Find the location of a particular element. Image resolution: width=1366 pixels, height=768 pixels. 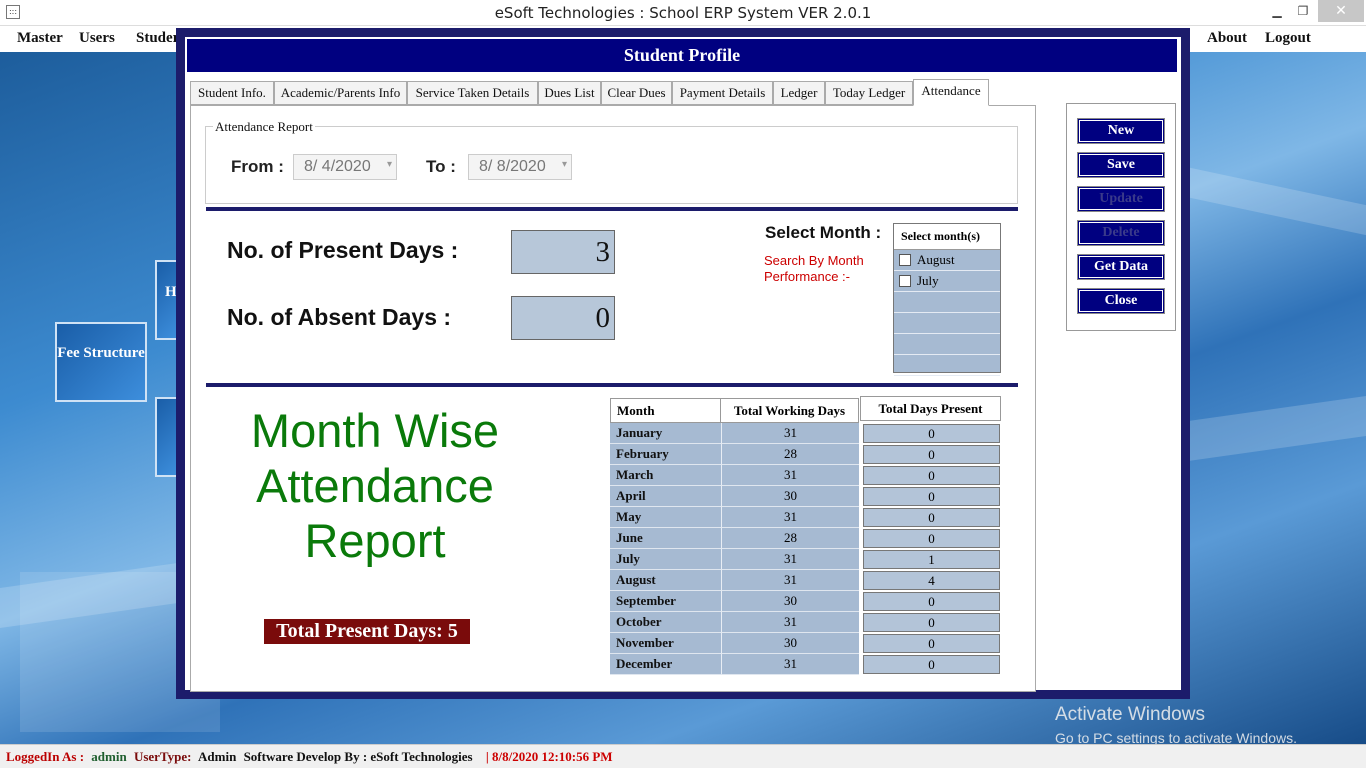

cell-month: September is located at coordinates (665, 601).